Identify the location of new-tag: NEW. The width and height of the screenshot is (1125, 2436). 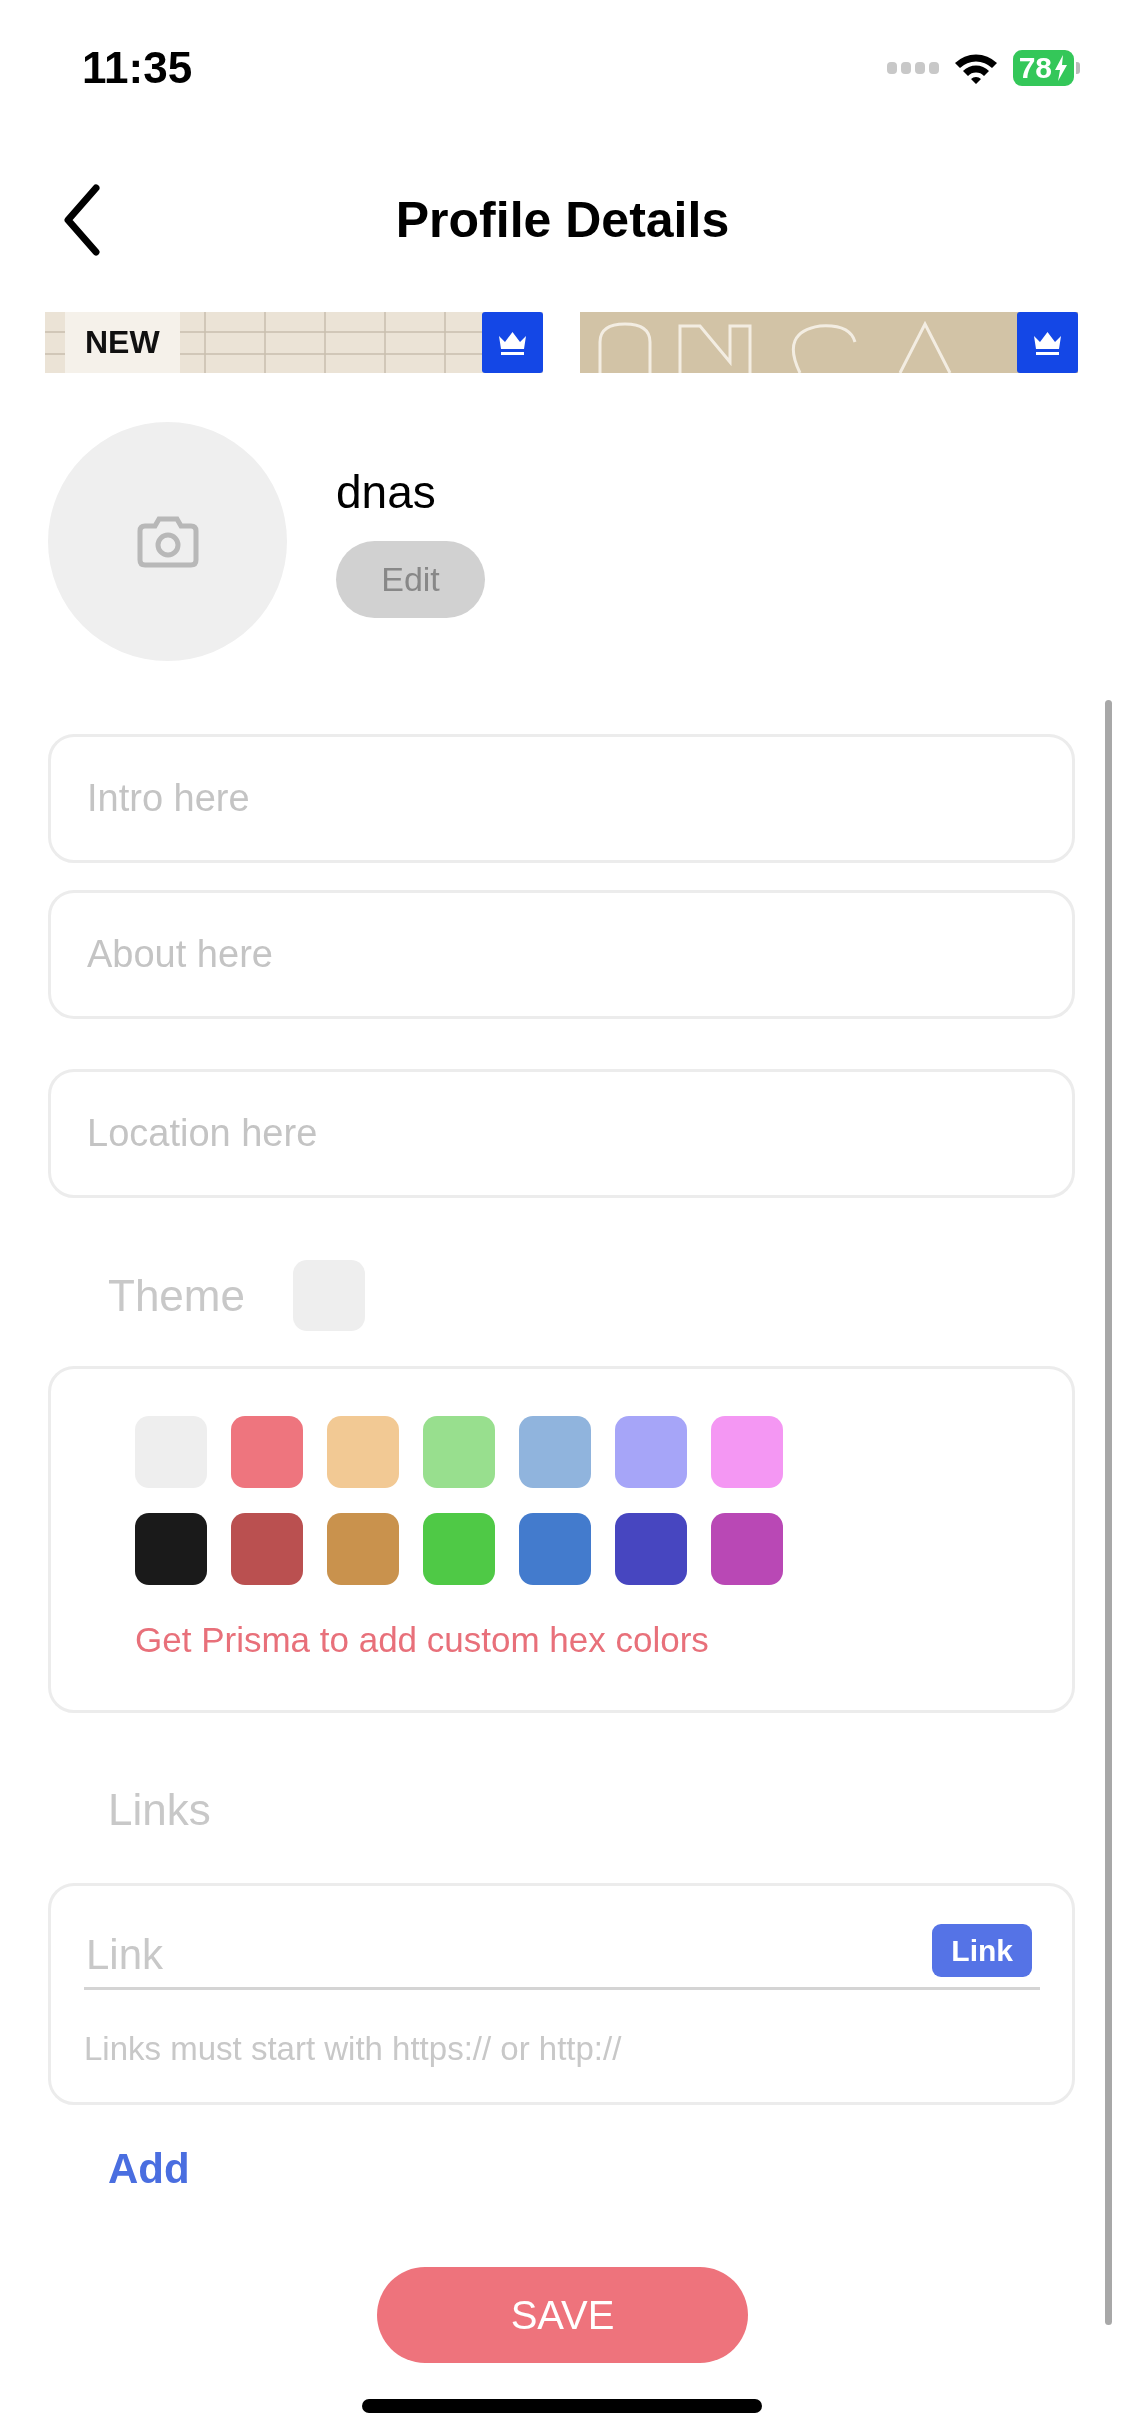
(122, 342).